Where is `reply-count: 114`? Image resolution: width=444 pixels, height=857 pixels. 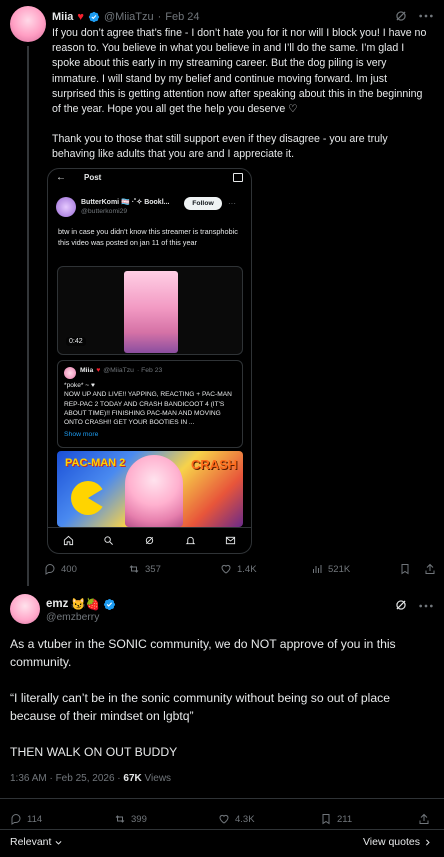
reply-count: 114 is located at coordinates (35, 819).